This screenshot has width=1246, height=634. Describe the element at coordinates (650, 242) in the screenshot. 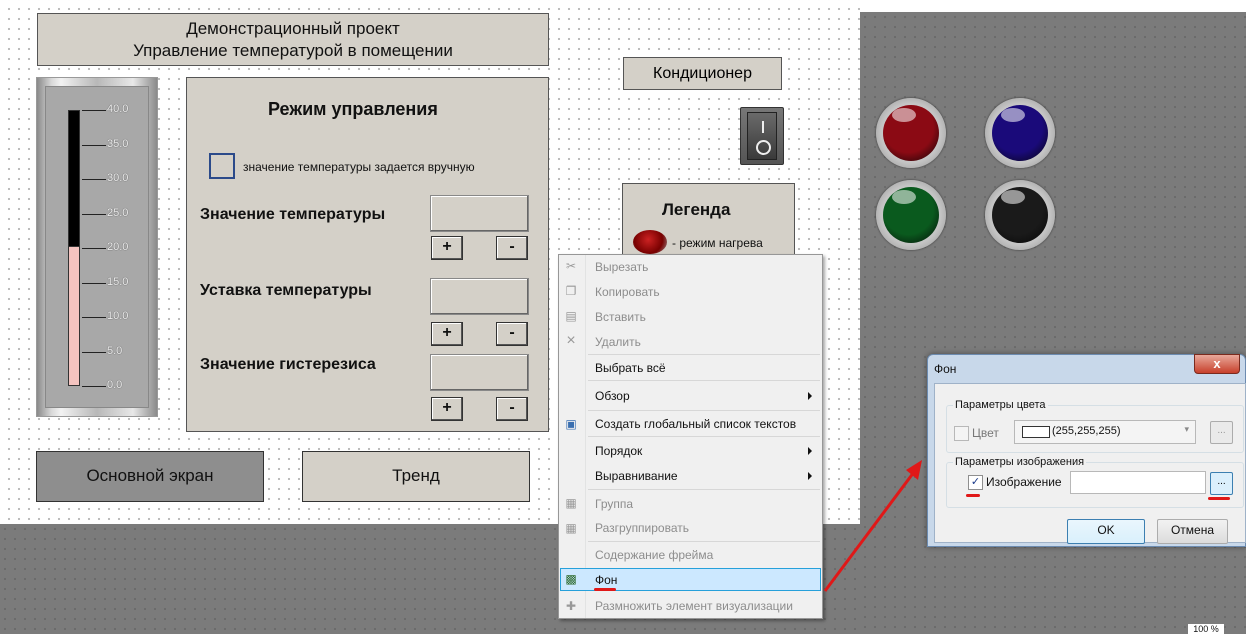

I see `legend-red-lamp-icon` at that location.